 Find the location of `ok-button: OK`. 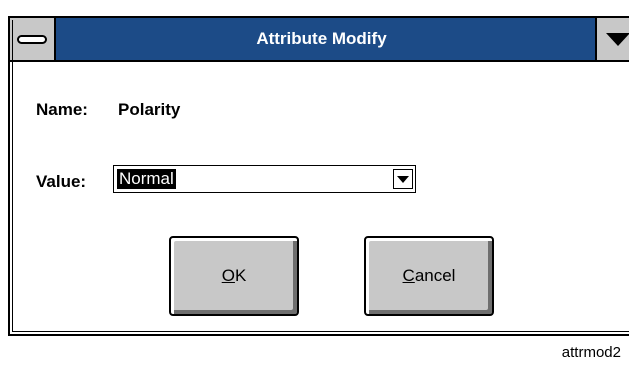

ok-button: OK is located at coordinates (234, 276).